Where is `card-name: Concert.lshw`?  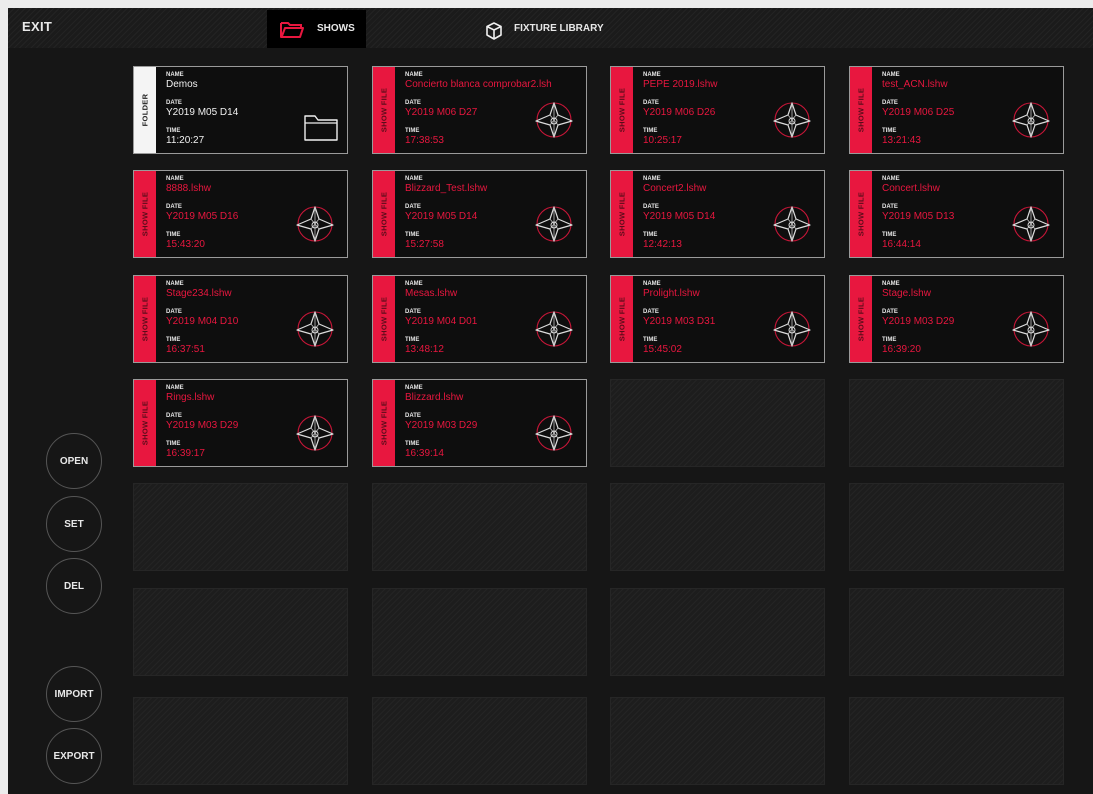
card-name: Concert.lshw is located at coordinates (911, 188).